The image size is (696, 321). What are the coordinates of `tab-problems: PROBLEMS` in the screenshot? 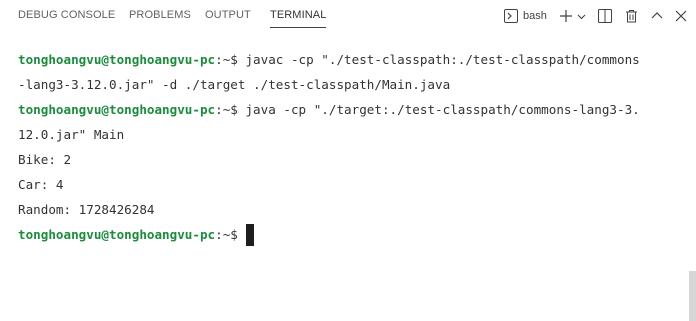 It's located at (160, 15).